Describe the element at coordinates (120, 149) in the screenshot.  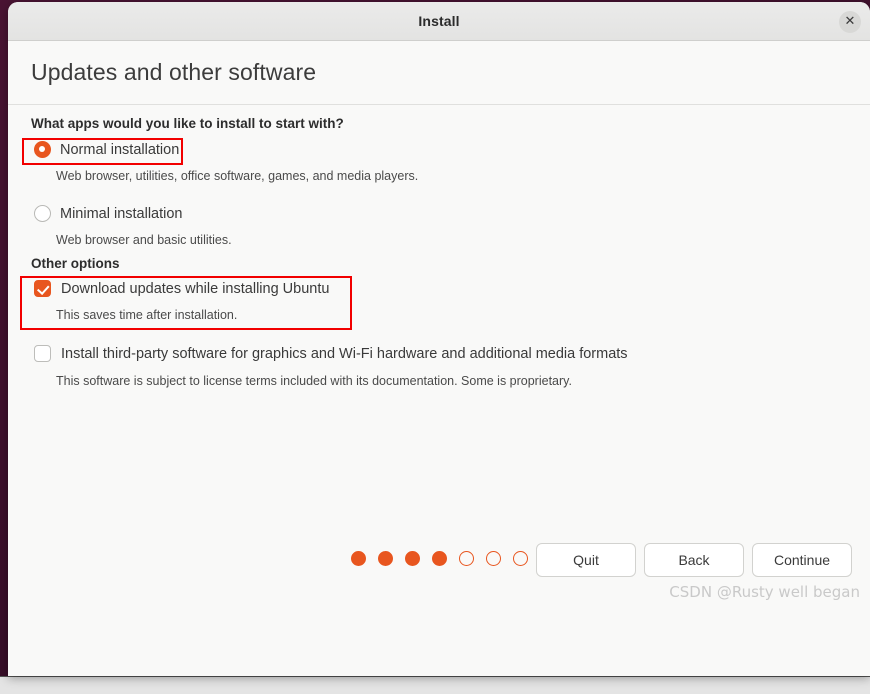
I see `radio-normal-installation-label: Normal installation` at that location.